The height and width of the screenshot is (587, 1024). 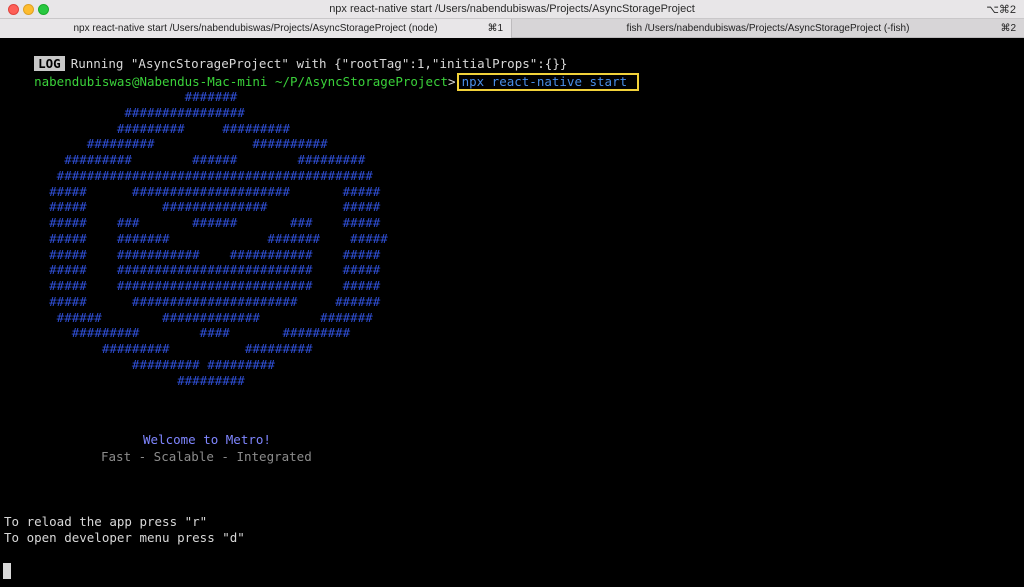 I want to click on tagline-text: Fast - Scalable - Integrated, so click(x=206, y=456).